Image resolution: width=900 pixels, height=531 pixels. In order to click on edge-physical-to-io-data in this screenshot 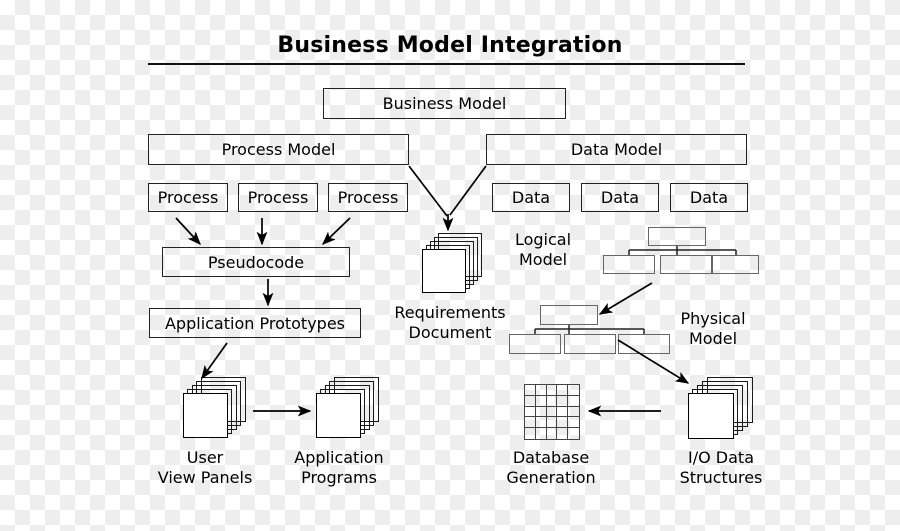, I will do `click(653, 361)`.